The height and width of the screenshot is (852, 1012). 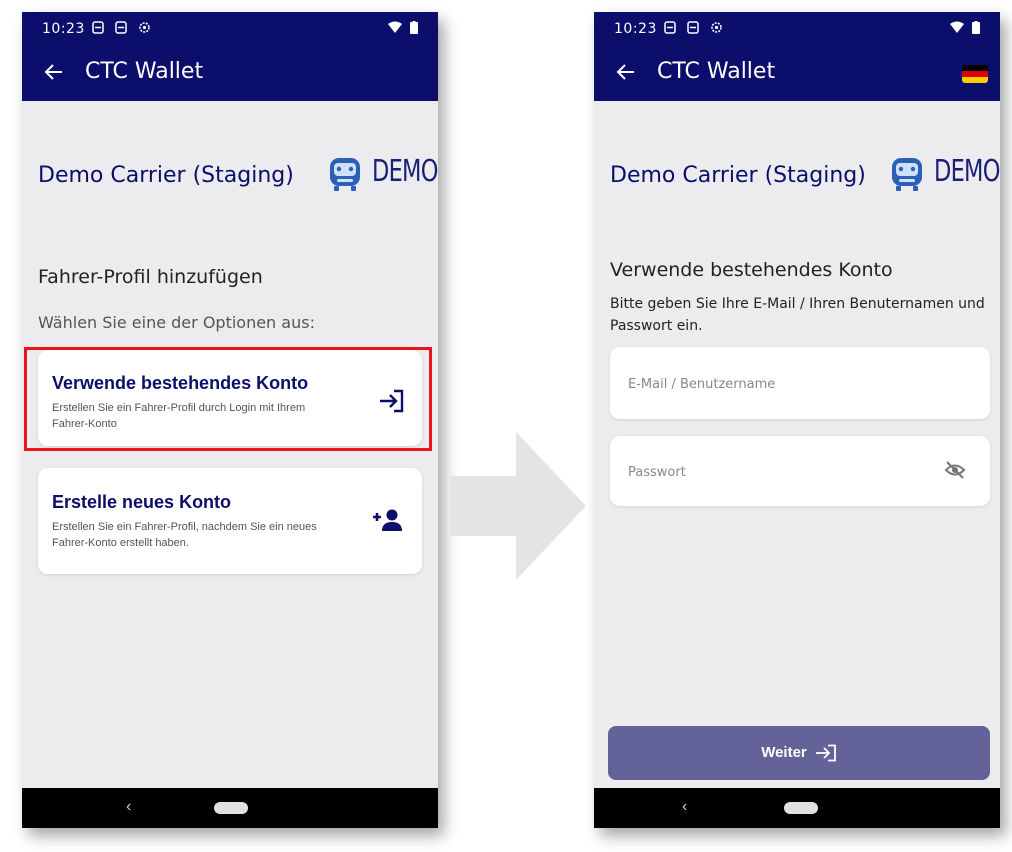 What do you see at coordinates (825, 753) in the screenshot?
I see `login-icon` at bounding box center [825, 753].